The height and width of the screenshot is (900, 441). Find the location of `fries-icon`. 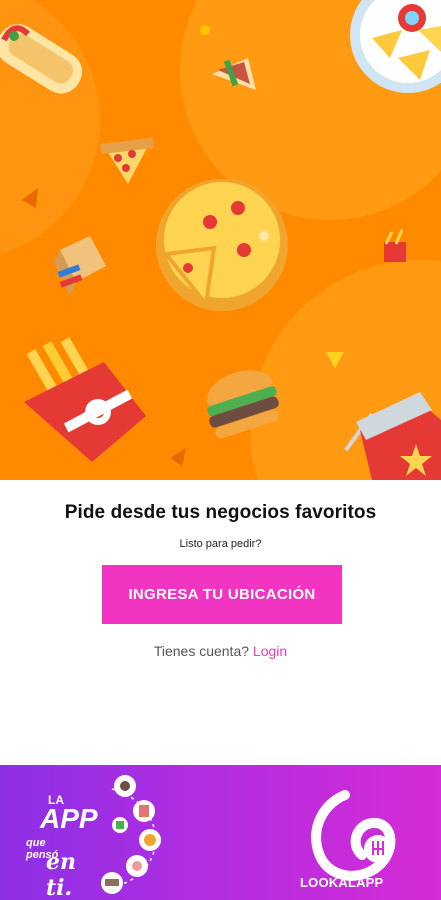

fries-icon is located at coordinates (85, 399).